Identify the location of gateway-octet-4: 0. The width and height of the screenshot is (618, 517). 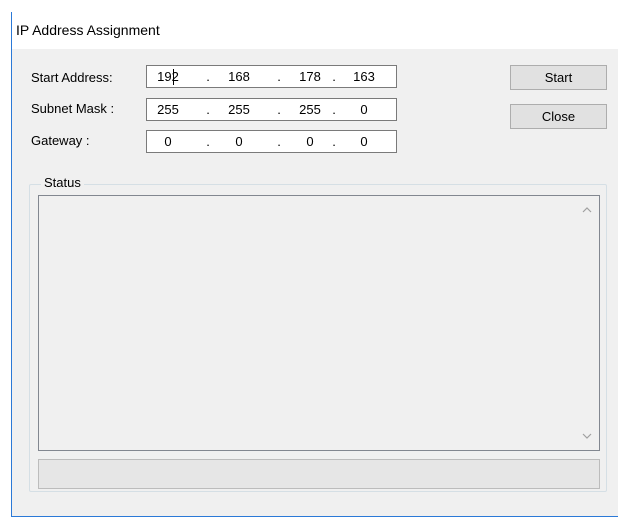
(364, 141).